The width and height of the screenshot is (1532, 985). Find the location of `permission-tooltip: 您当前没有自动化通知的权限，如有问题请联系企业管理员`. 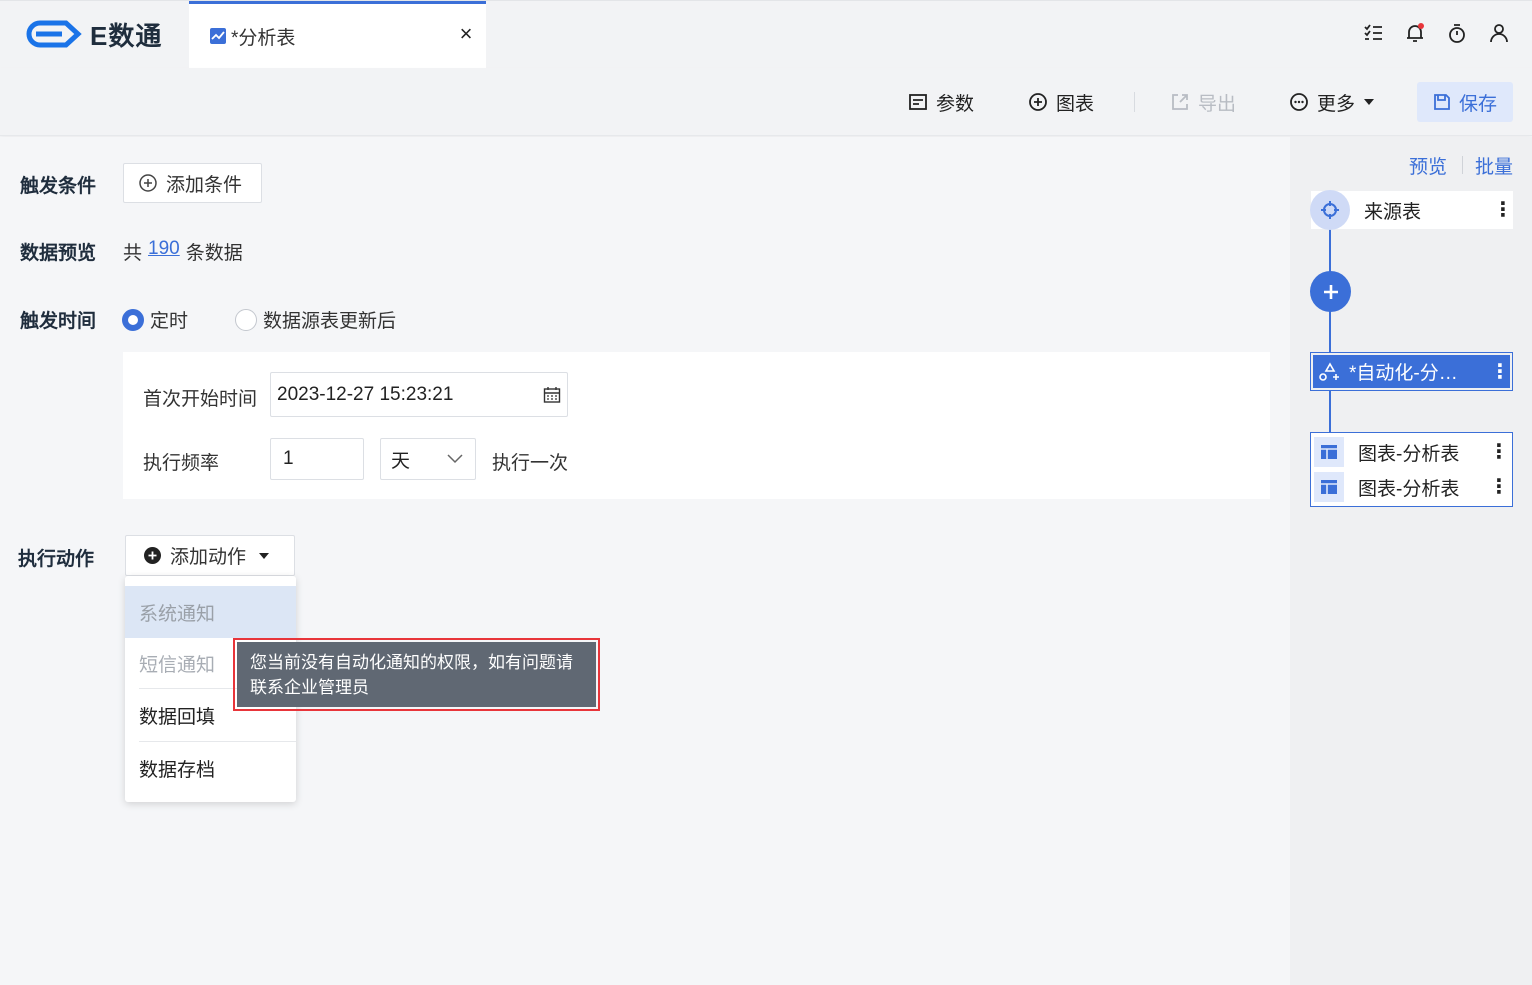

permission-tooltip: 您当前没有自动化通知的权限，如有问题请联系企业管理员 is located at coordinates (416, 674).